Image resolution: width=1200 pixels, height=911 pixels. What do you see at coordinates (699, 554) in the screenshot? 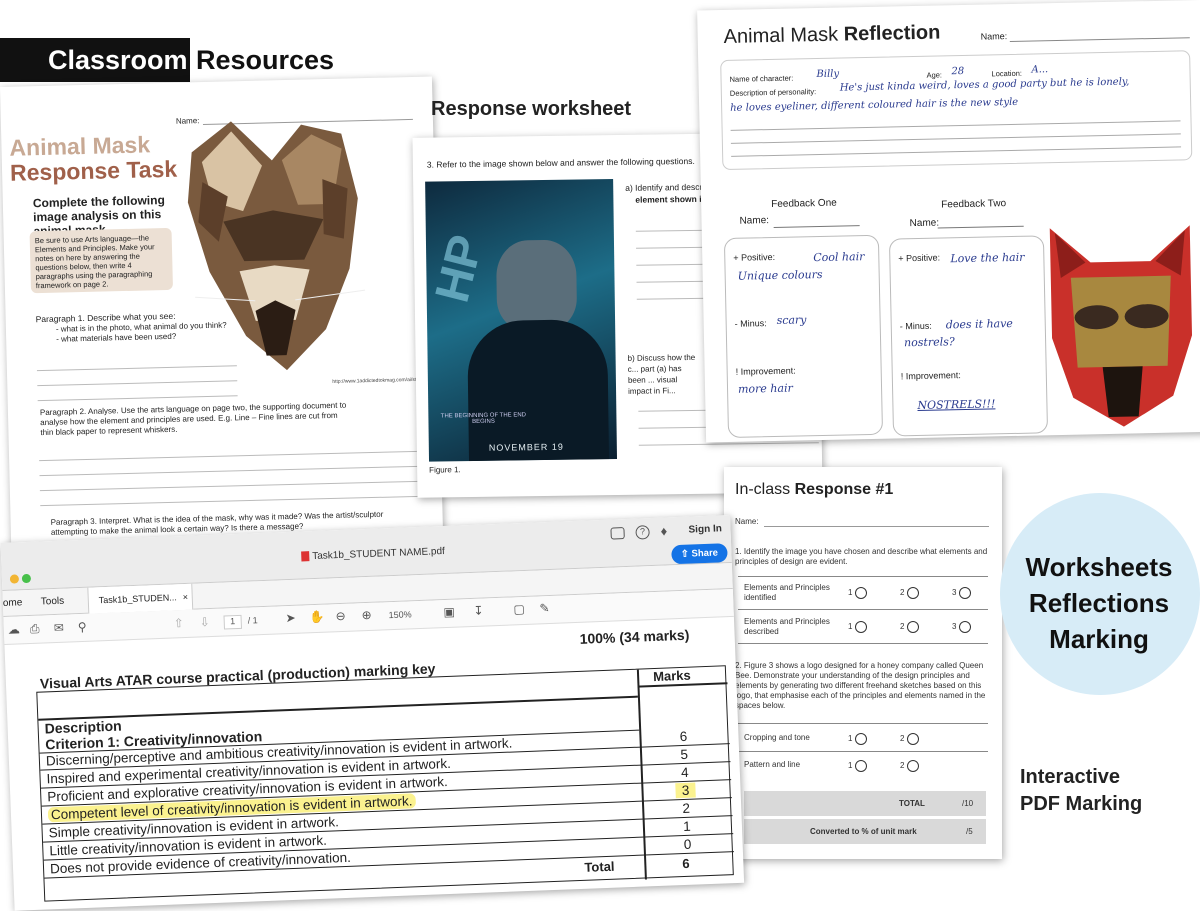
I see `share-button: ⇧ Share` at bounding box center [699, 554].